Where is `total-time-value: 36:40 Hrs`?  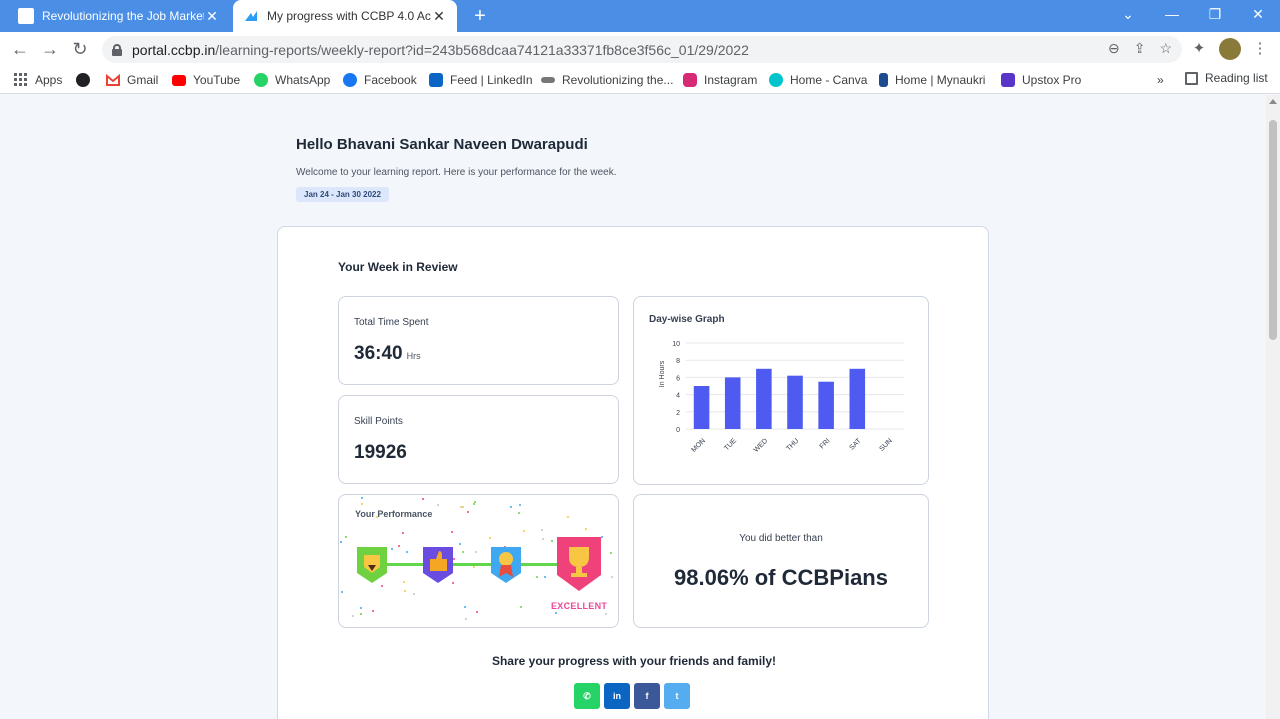 total-time-value: 36:40 Hrs is located at coordinates (387, 354).